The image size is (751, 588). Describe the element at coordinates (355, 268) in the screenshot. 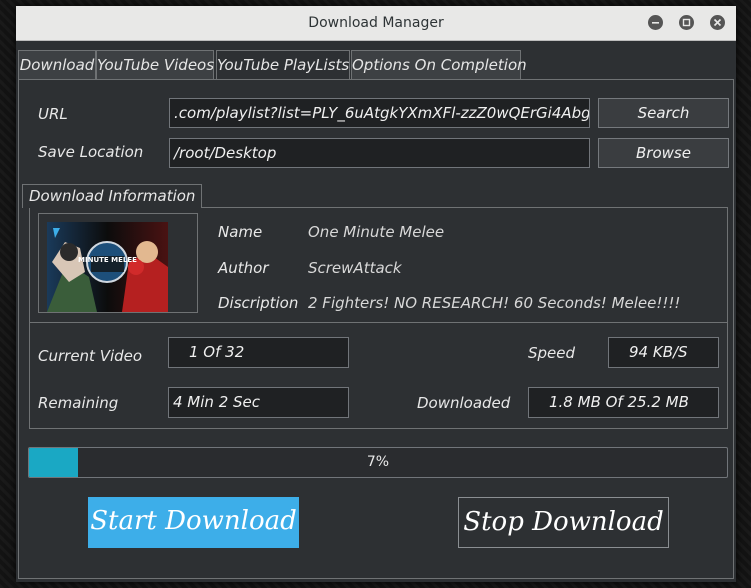

I see `author-value: ScrewAttack` at that location.